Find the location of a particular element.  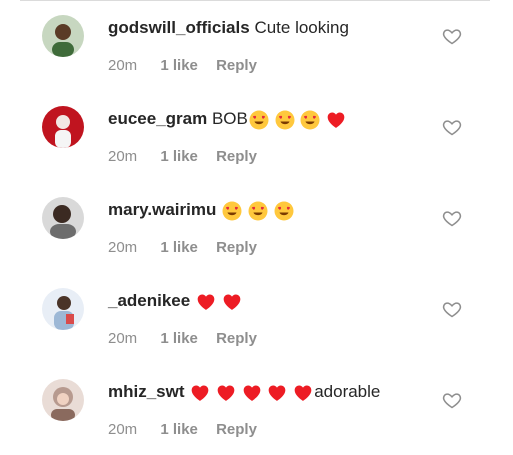

comment-suffix-text: adorable is located at coordinates (347, 391).